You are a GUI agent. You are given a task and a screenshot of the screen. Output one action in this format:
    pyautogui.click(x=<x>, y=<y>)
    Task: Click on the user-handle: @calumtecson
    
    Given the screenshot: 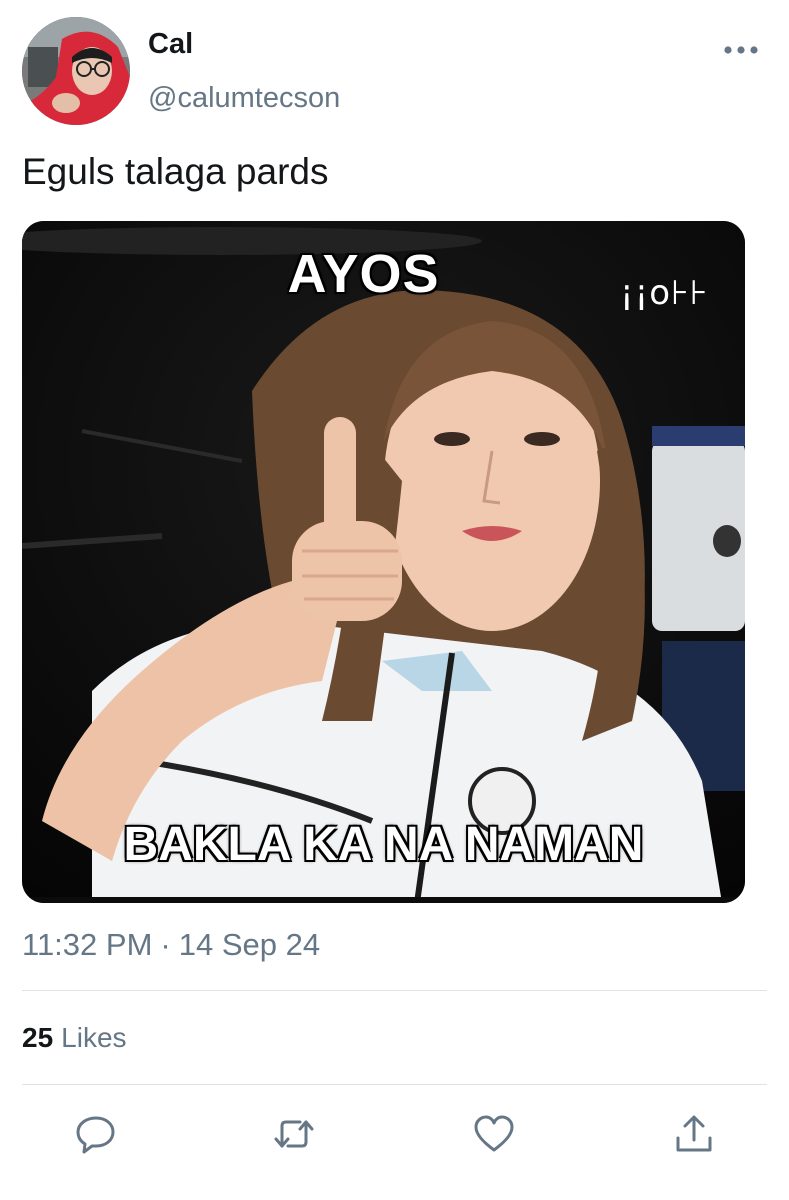 What is the action you would take?
    pyautogui.click(x=244, y=98)
    